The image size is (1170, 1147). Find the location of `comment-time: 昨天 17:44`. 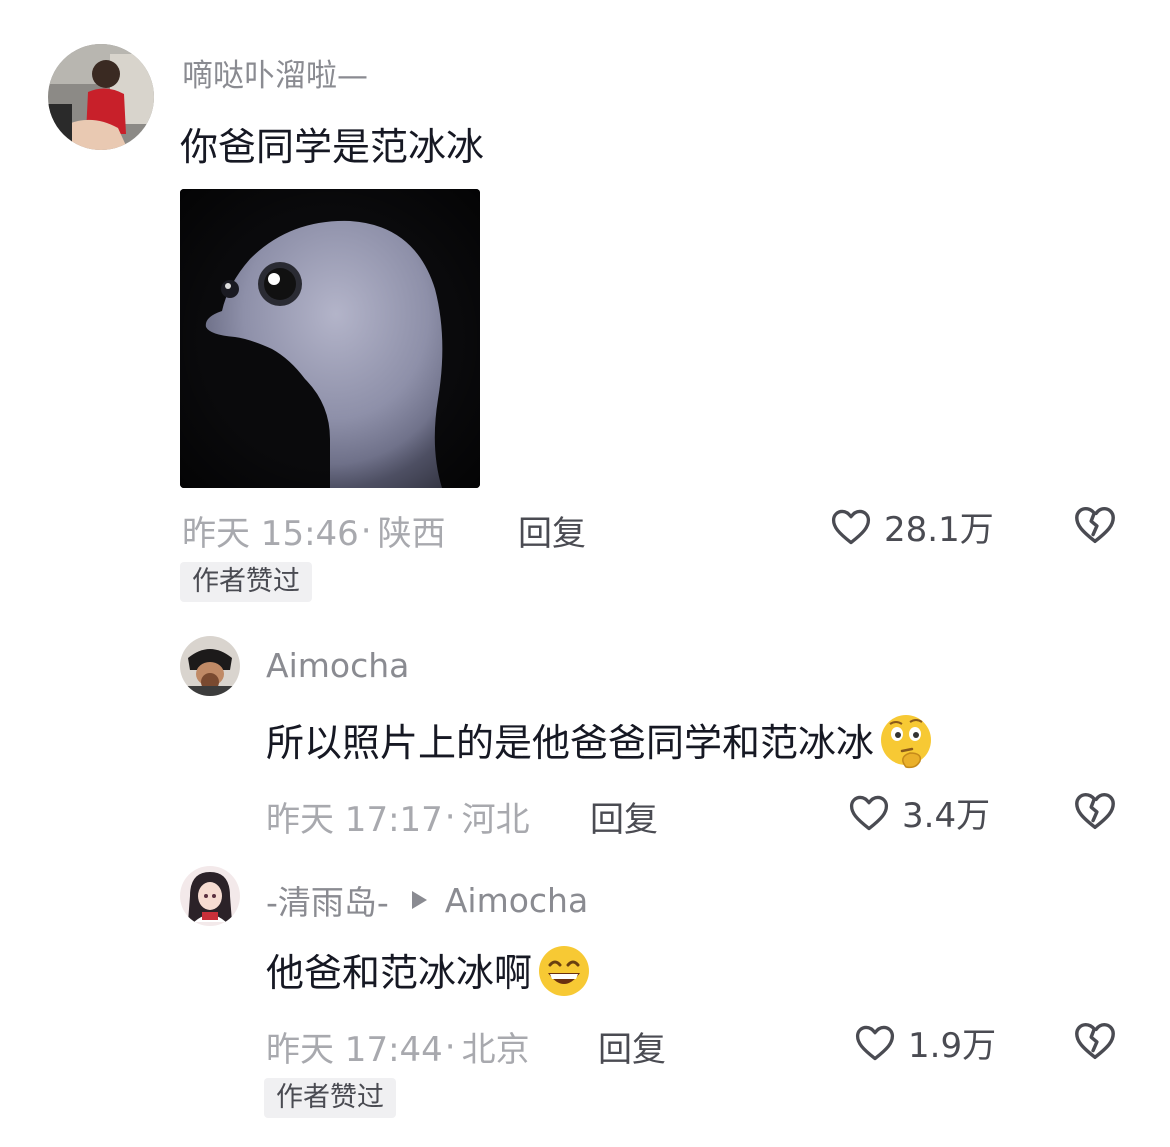

comment-time: 昨天 17:44 is located at coordinates (354, 1050).